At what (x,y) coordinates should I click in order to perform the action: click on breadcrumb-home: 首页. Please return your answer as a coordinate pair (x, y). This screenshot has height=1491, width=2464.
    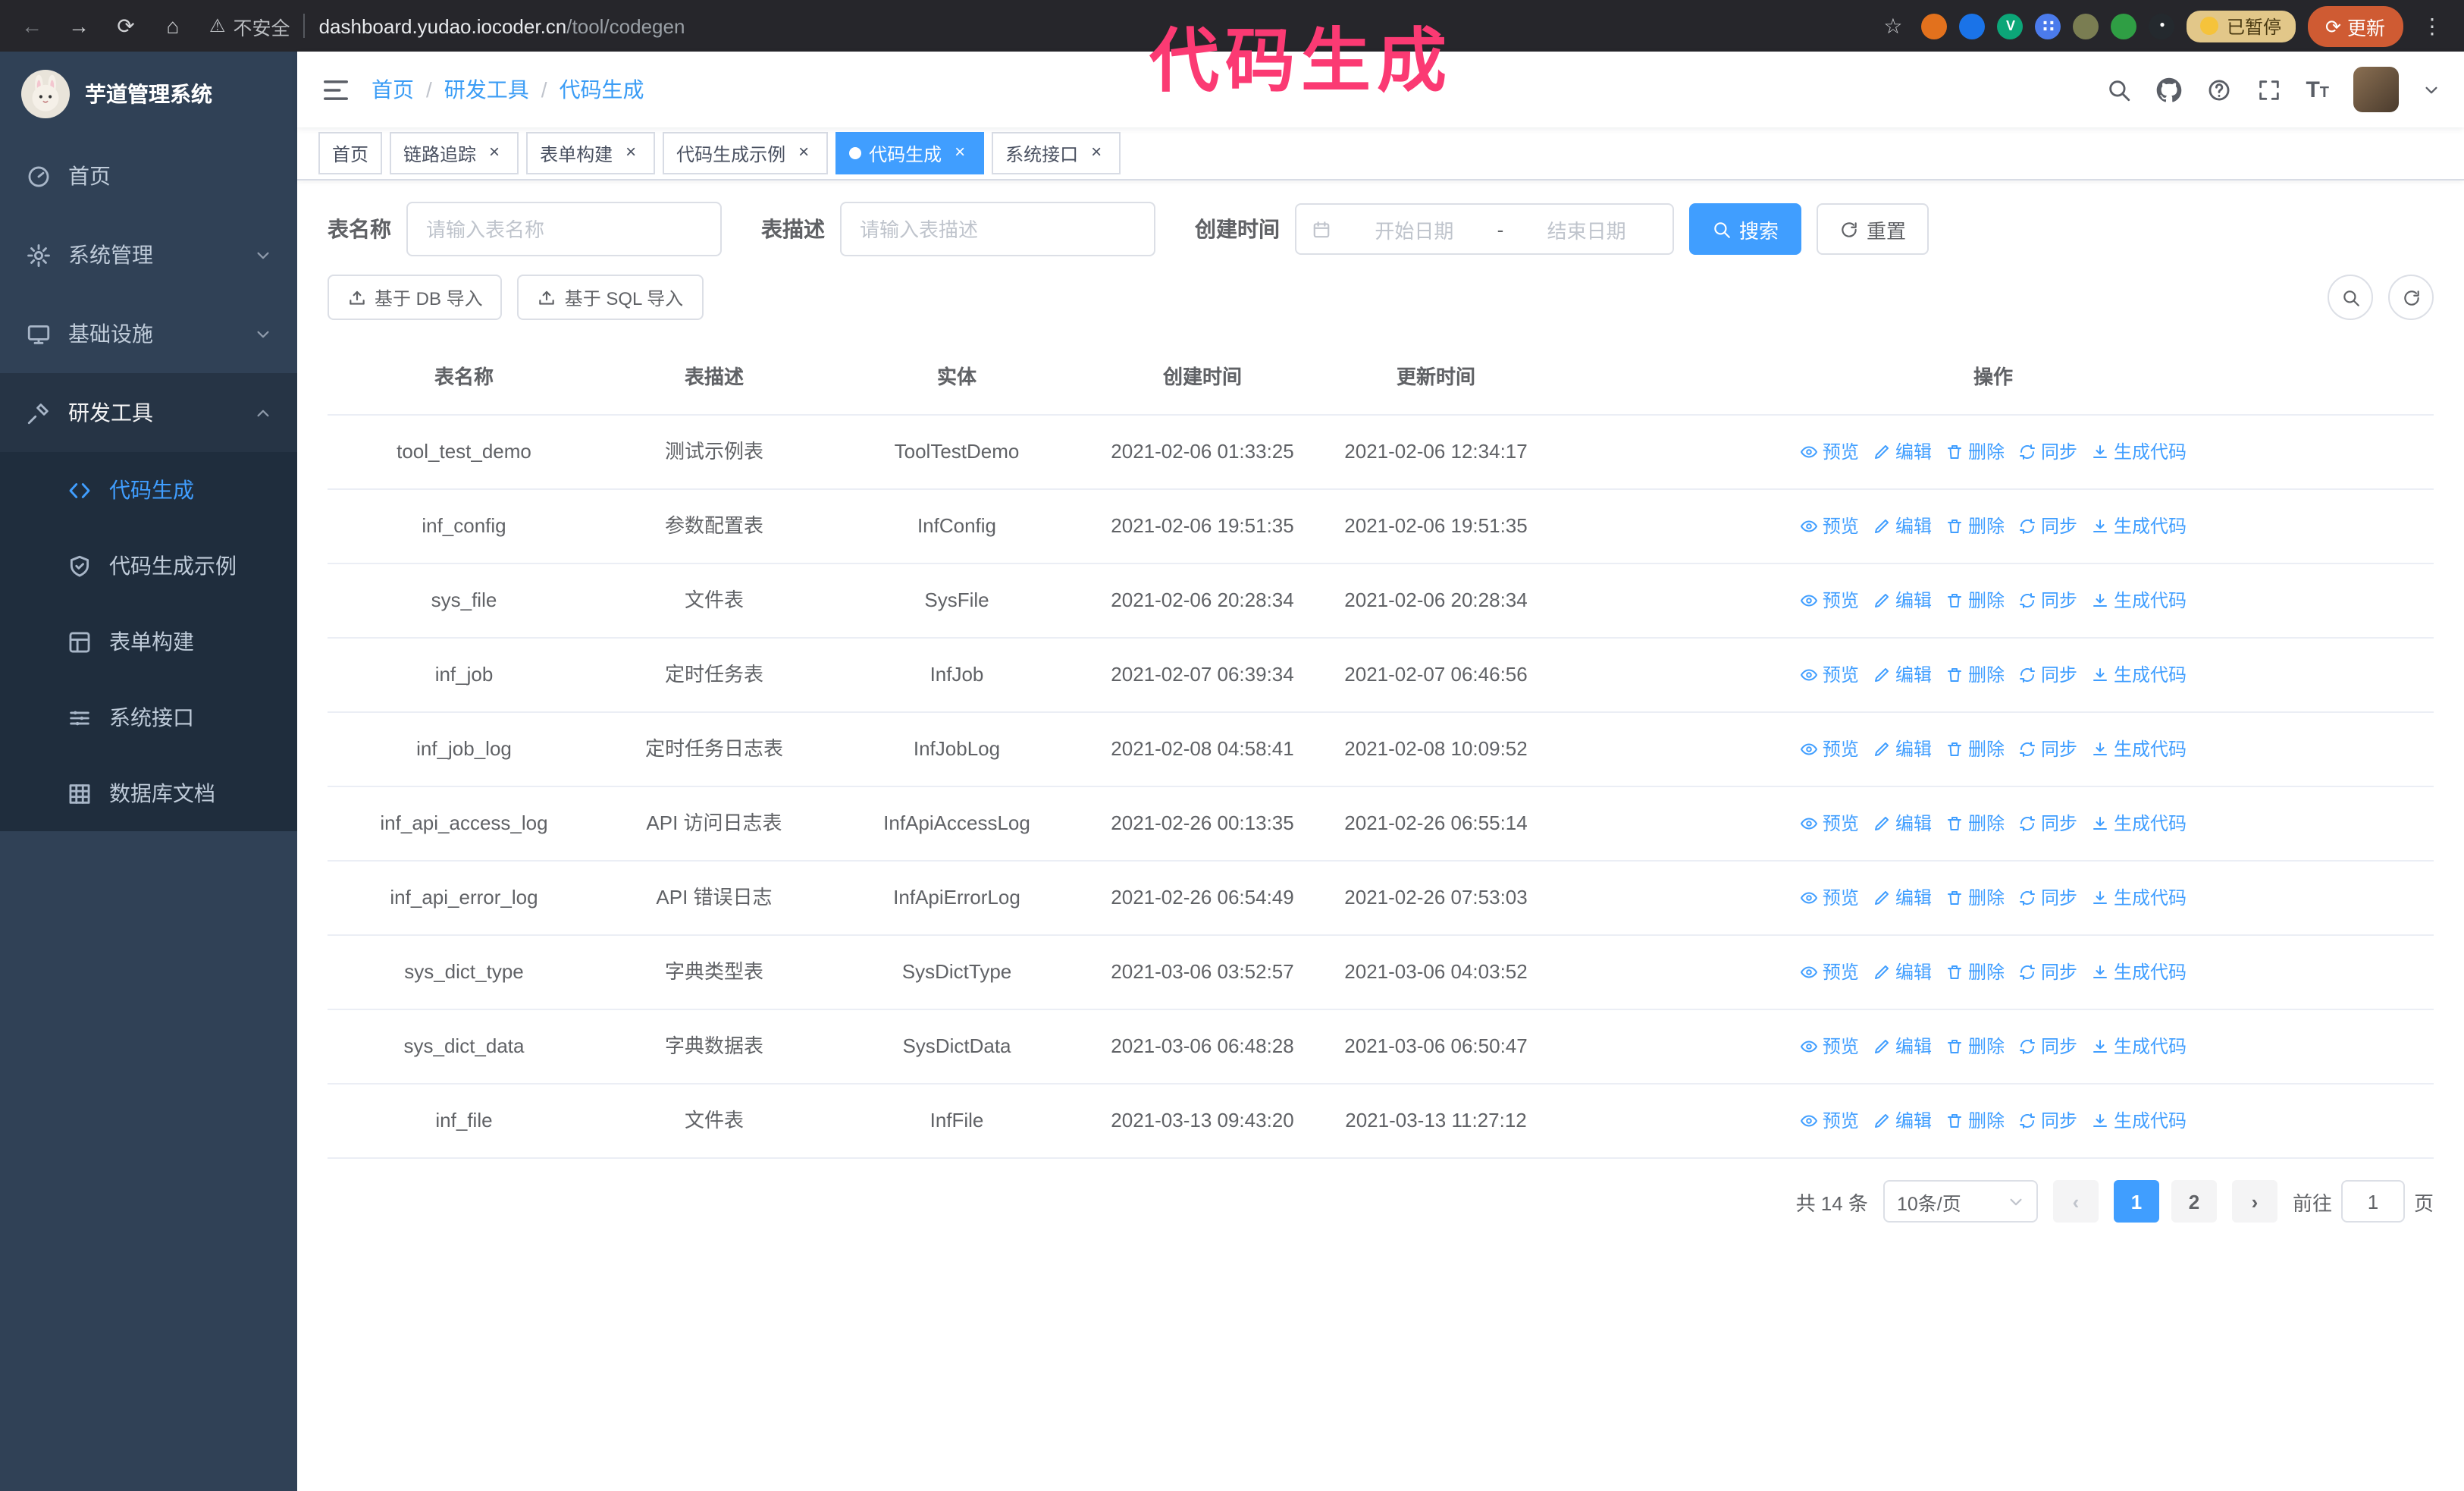
    Looking at the image, I should click on (392, 89).